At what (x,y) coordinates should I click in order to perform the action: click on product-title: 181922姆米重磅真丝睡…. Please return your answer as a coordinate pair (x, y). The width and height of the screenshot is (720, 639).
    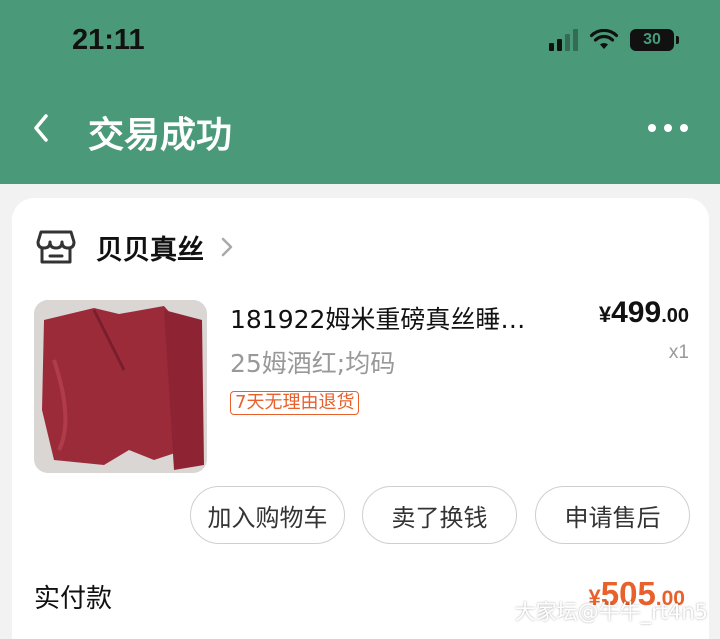
    Looking at the image, I should click on (390, 318).